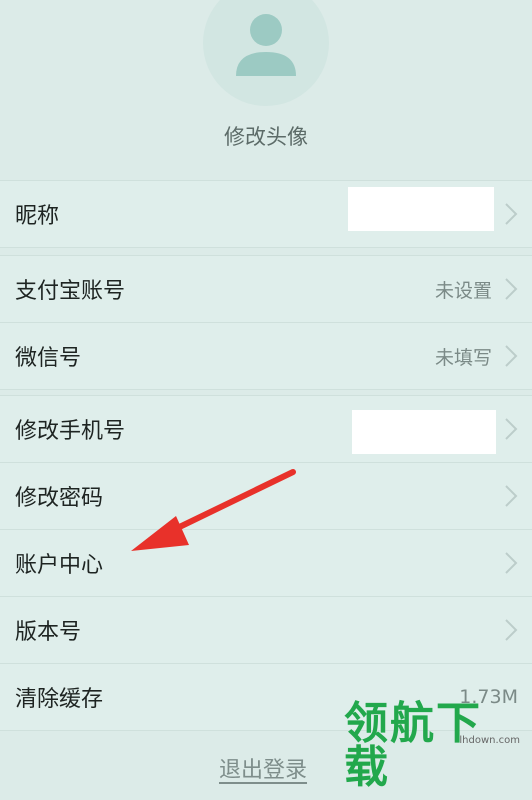 The height and width of the screenshot is (800, 532). Describe the element at coordinates (413, 745) in the screenshot. I see `watermark-text: 领航下载` at that location.